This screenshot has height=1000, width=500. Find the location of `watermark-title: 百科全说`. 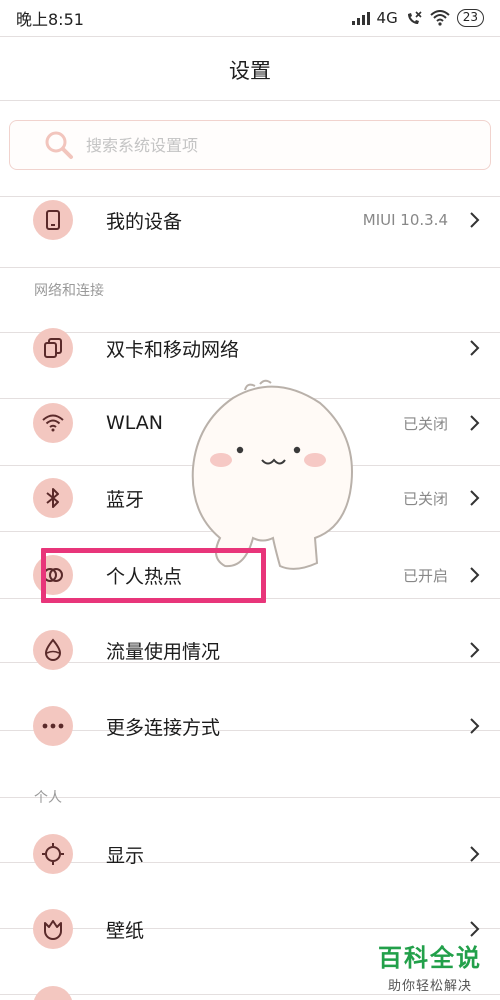

watermark-title: 百科全说 is located at coordinates (430, 955).